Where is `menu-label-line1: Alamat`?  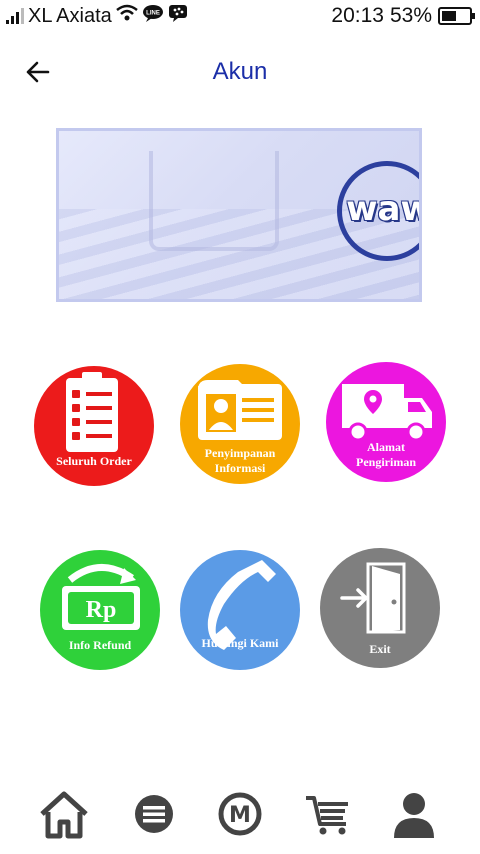
menu-label-line1: Alamat is located at coordinates (386, 447).